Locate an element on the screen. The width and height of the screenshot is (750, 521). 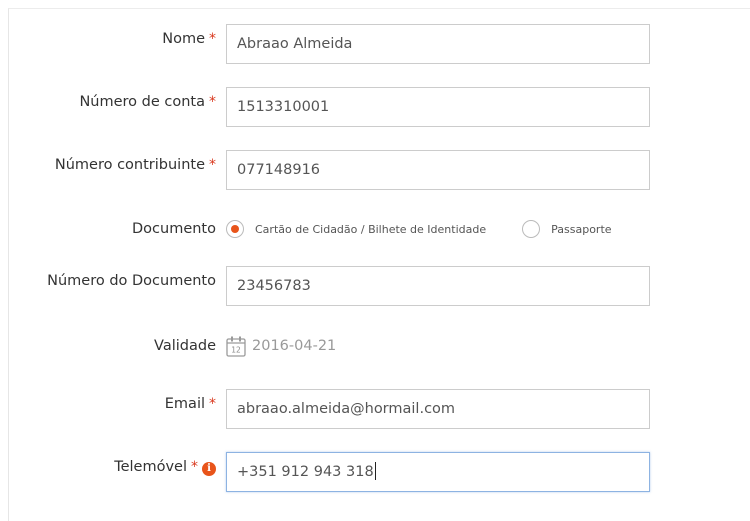
nome-label: Nome * is located at coordinates (189, 39).